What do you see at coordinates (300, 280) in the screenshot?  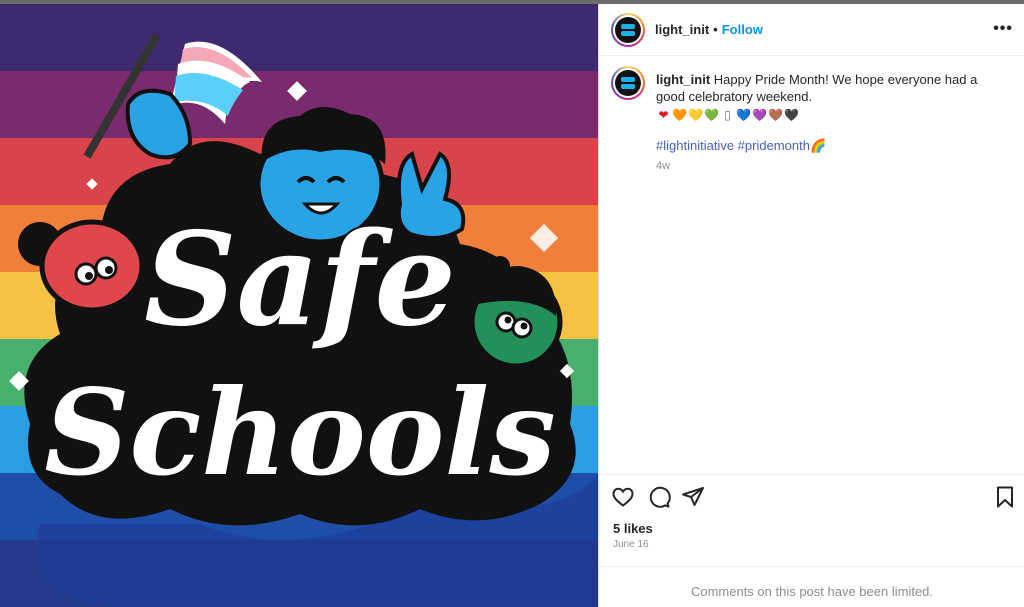 I see `artwork-title-line1: Safe` at bounding box center [300, 280].